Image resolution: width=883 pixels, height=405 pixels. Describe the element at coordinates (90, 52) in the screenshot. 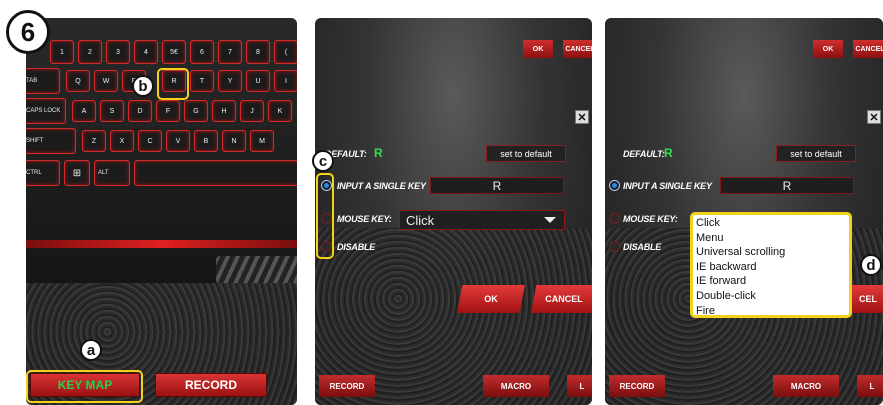

I see `key-2: 2` at that location.